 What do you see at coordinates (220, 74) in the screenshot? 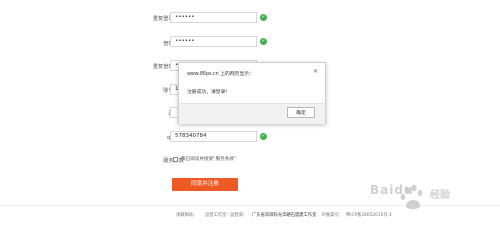
I see `dialog-title: www.86ps.cn 上的网页显示：` at bounding box center [220, 74].